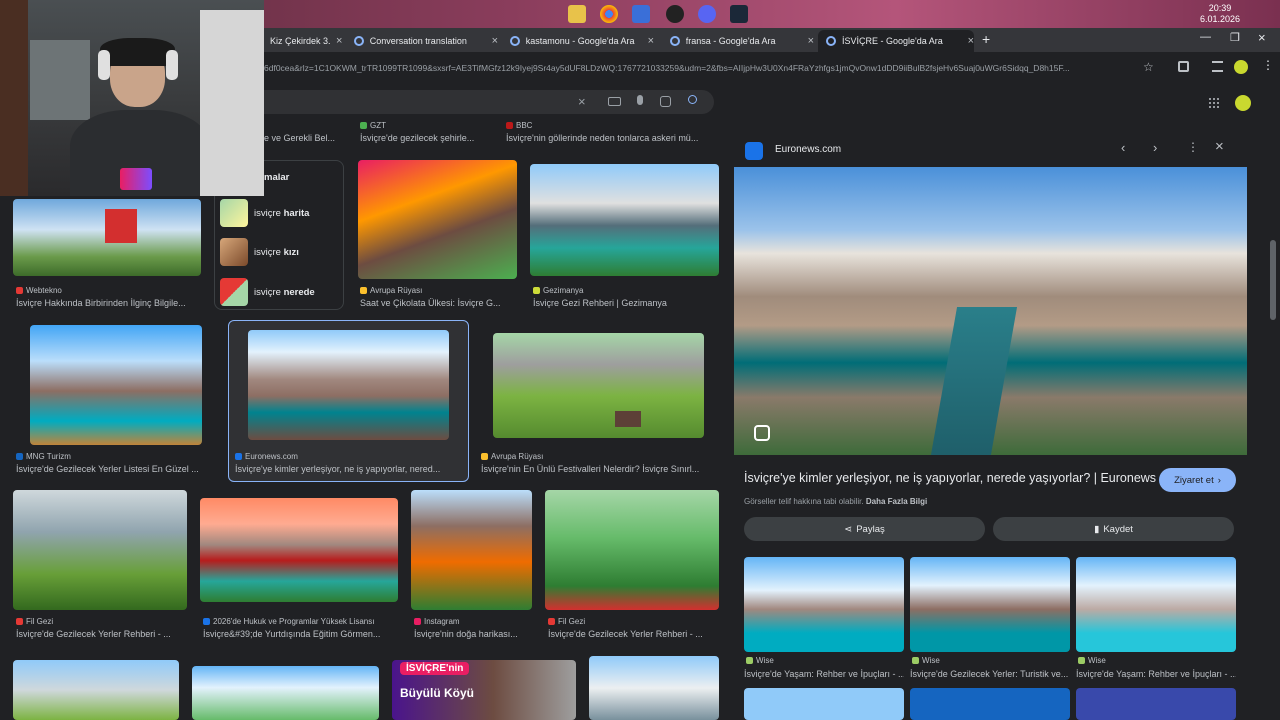  I want to click on search-input: ×, so click(489, 102).